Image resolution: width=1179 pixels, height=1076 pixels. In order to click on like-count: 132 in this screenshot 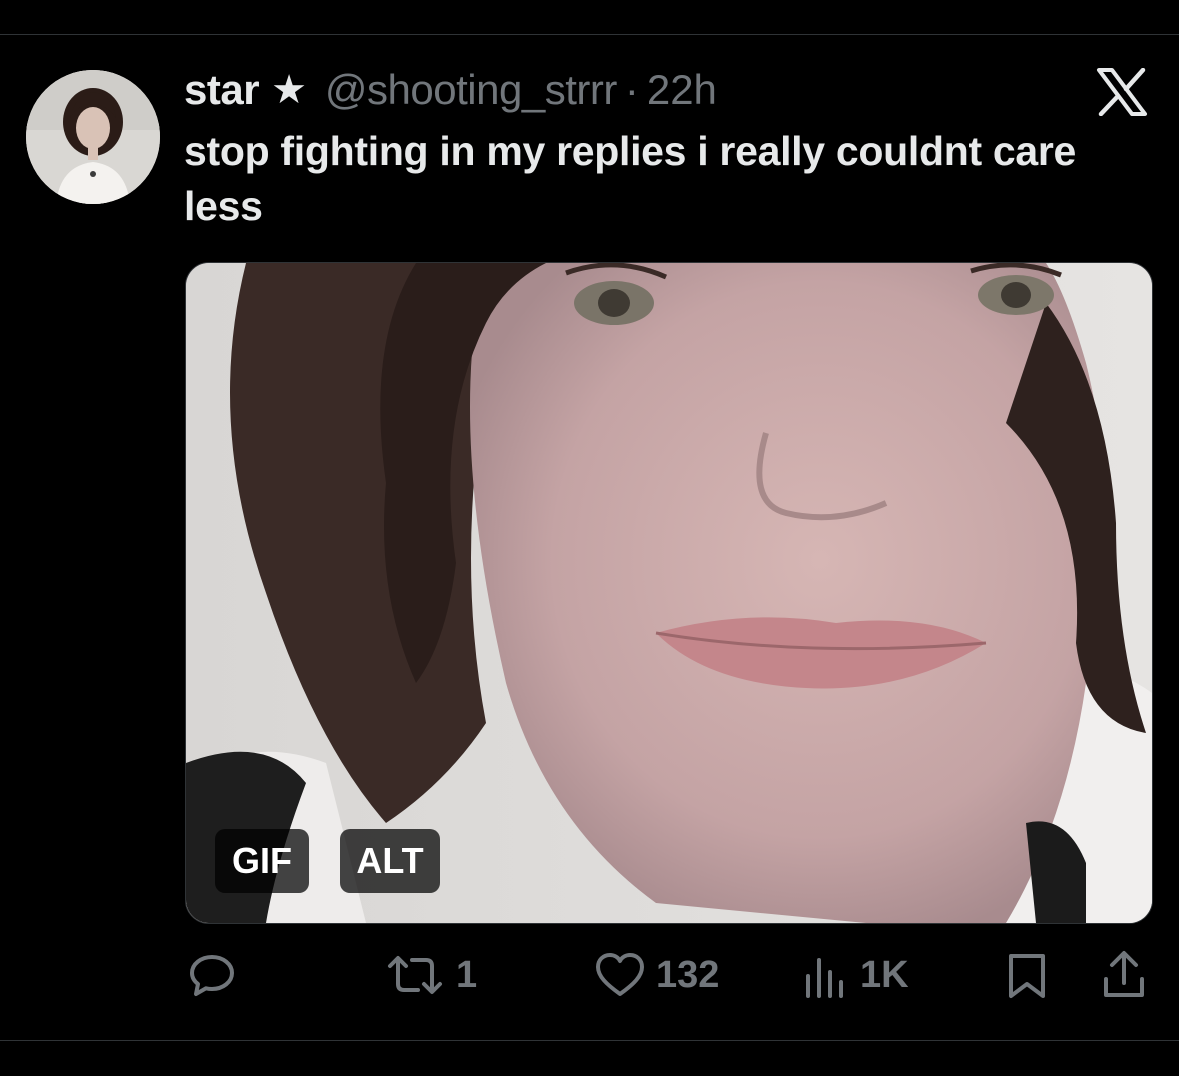, I will do `click(688, 974)`.